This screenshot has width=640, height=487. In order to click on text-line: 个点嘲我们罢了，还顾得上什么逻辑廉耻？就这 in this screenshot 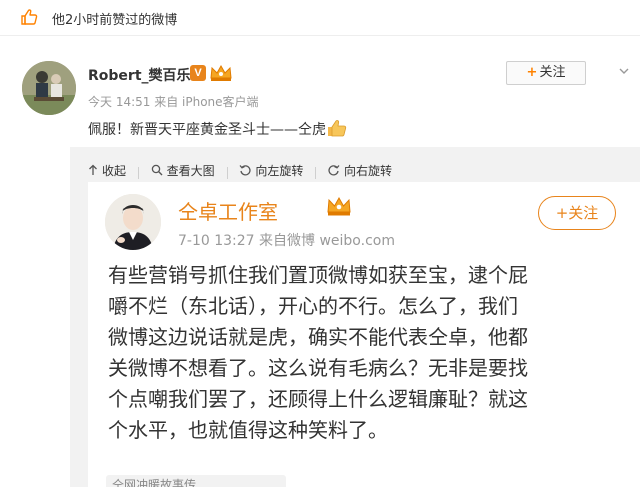, I will do `click(318, 399)`.